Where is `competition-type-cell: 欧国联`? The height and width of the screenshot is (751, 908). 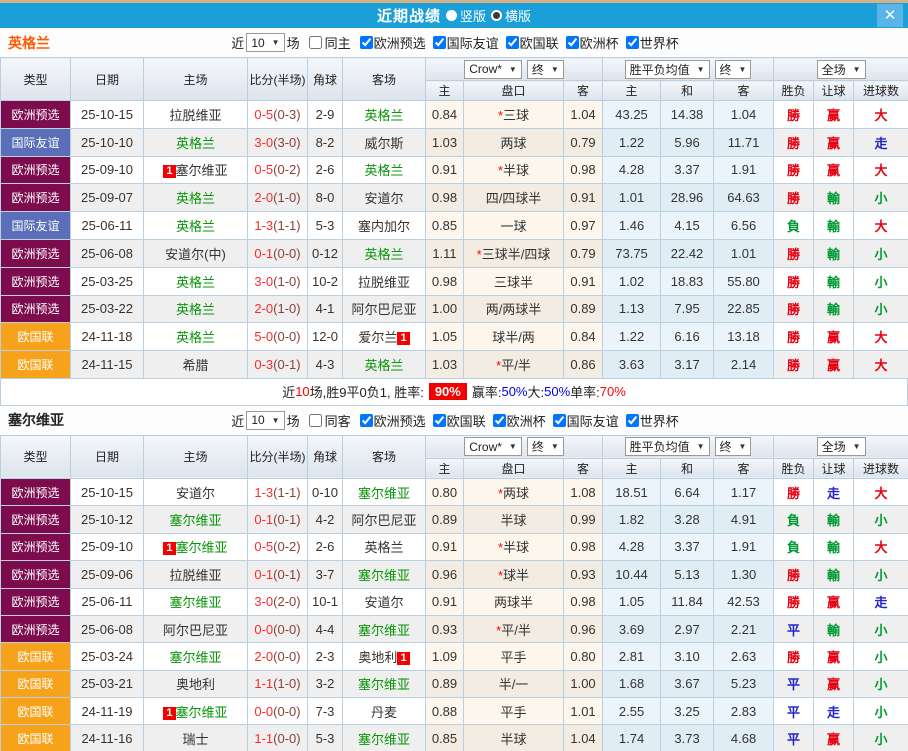
competition-type-cell: 欧国联 is located at coordinates (35, 364).